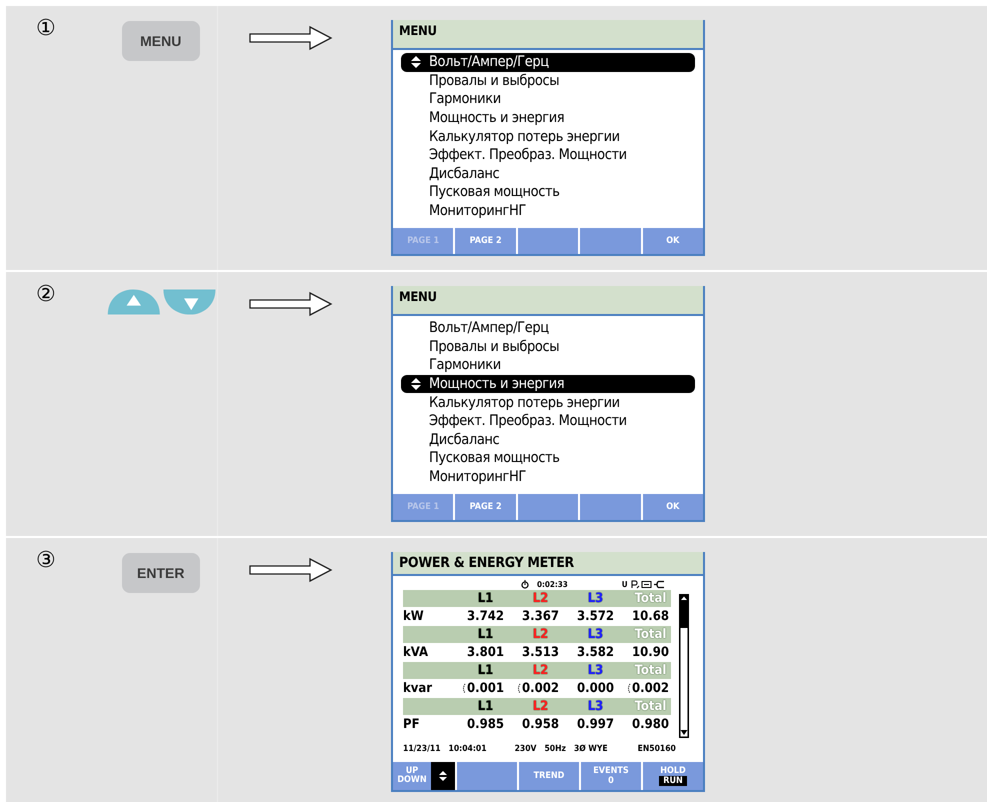 This screenshot has width=987, height=802. Describe the element at coordinates (555, 749) in the screenshot. I see `status-text: 50Hz` at that location.